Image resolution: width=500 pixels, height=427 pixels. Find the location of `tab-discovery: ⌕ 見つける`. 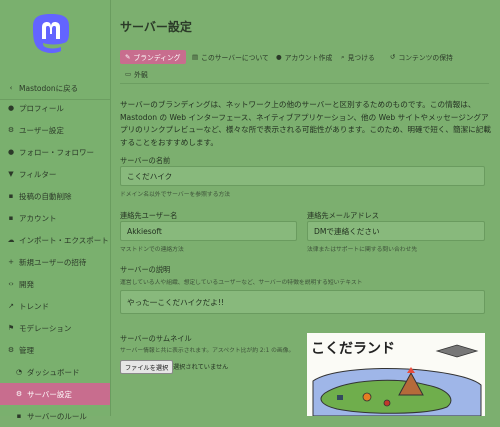

tab-discovery: ⌕ 見つける is located at coordinates (358, 57).